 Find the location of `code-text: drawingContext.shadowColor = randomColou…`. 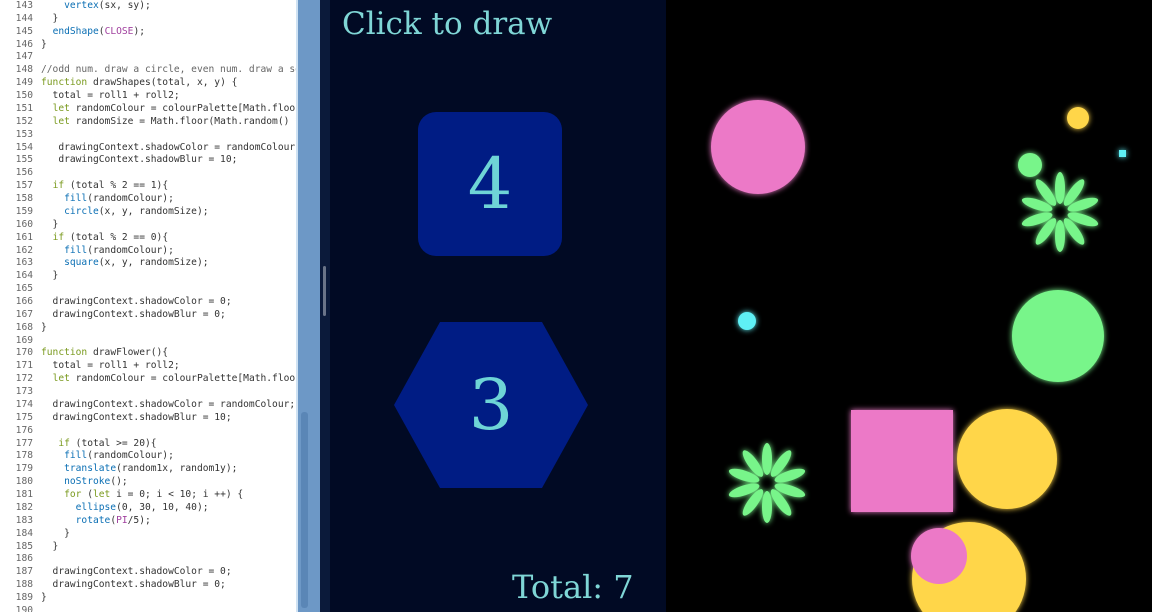

code-text: drawingContext.shadowColor = randomColou… is located at coordinates (168, 404).